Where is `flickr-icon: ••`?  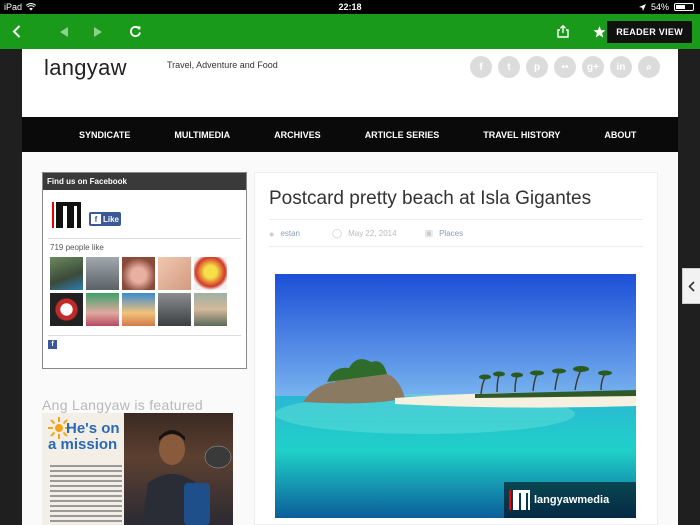 flickr-icon: •• is located at coordinates (565, 67).